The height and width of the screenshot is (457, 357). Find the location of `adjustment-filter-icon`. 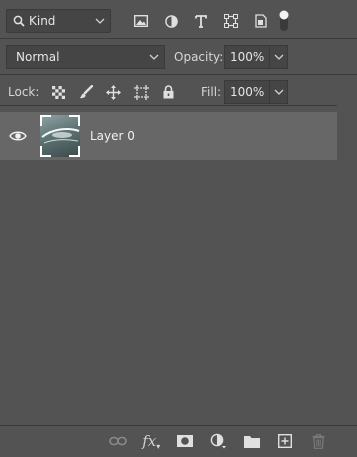

adjustment-filter-icon is located at coordinates (171, 21).